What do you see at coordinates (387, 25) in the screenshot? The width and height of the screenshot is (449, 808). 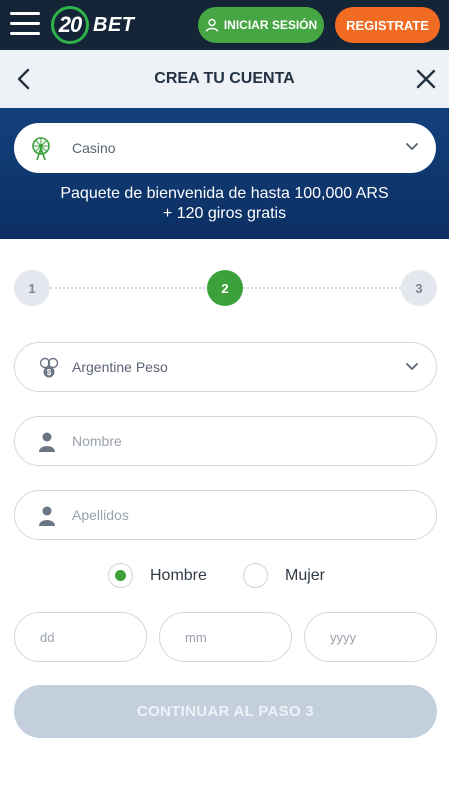 I see `register-button: REGISTRATE` at bounding box center [387, 25].